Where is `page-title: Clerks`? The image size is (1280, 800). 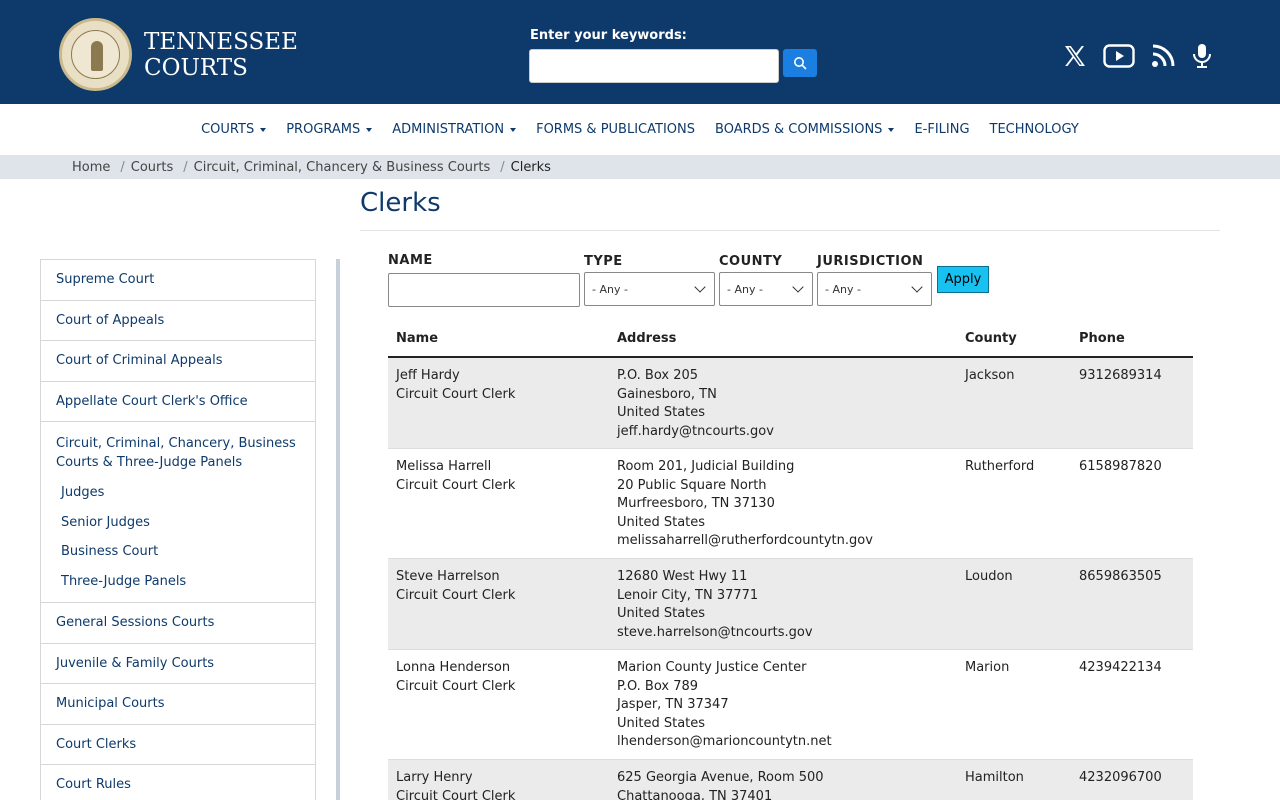 page-title: Clerks is located at coordinates (400, 203).